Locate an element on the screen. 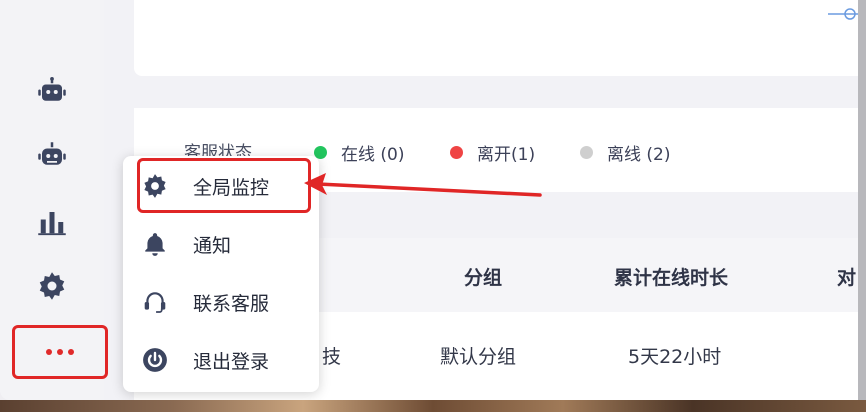  menu-item-label: 退出登录 is located at coordinates (231, 361).